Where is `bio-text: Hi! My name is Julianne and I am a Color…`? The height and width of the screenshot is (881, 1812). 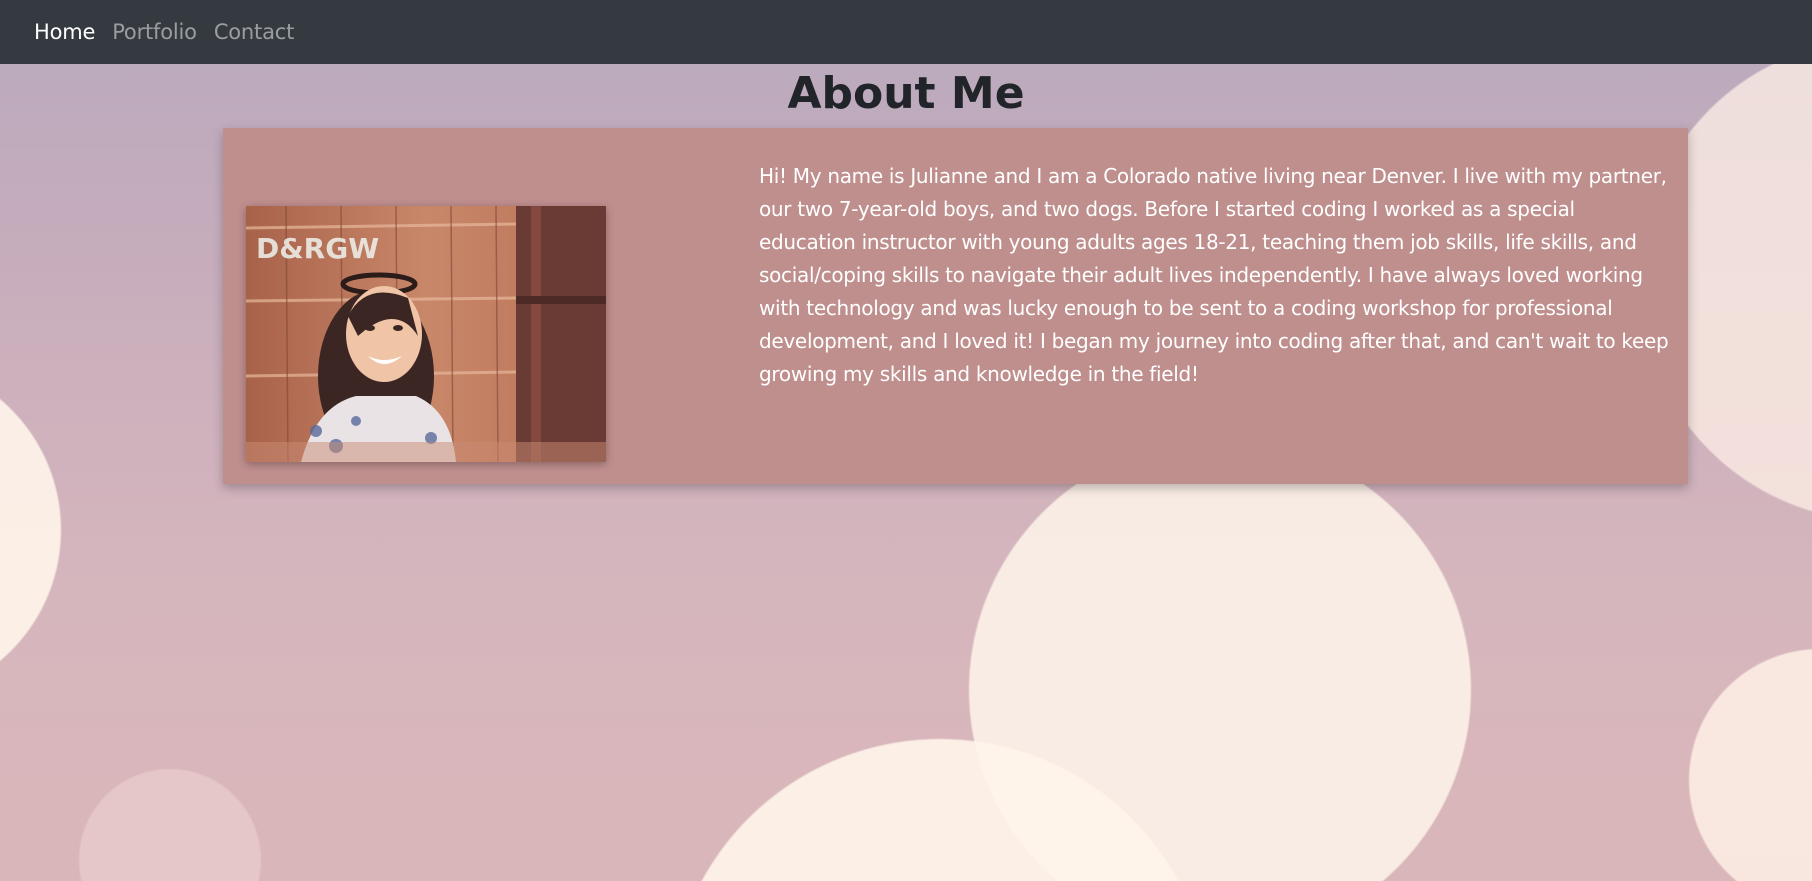
bio-text: Hi! My name is Julianne and I am a Color… is located at coordinates (1214, 275).